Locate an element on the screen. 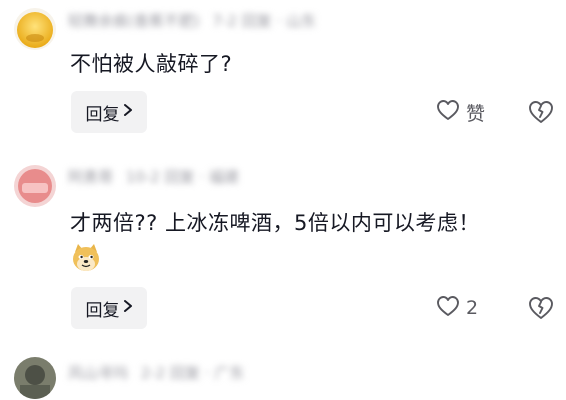  comment-meta: 阿勇哥 10-2 回复 · 福建 is located at coordinates (157, 176).